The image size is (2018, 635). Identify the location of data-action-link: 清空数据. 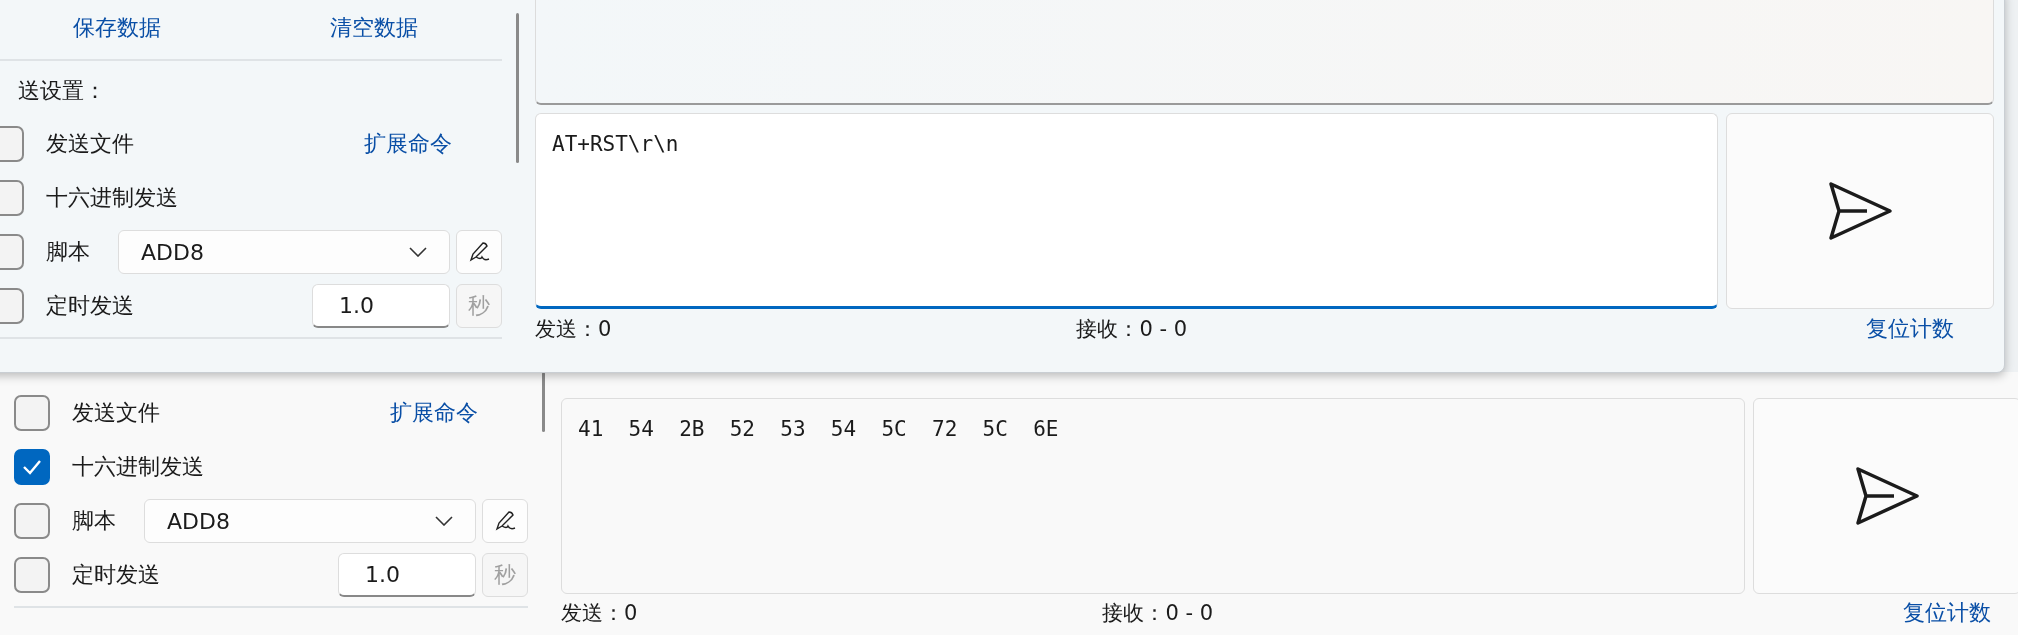
(373, 28).